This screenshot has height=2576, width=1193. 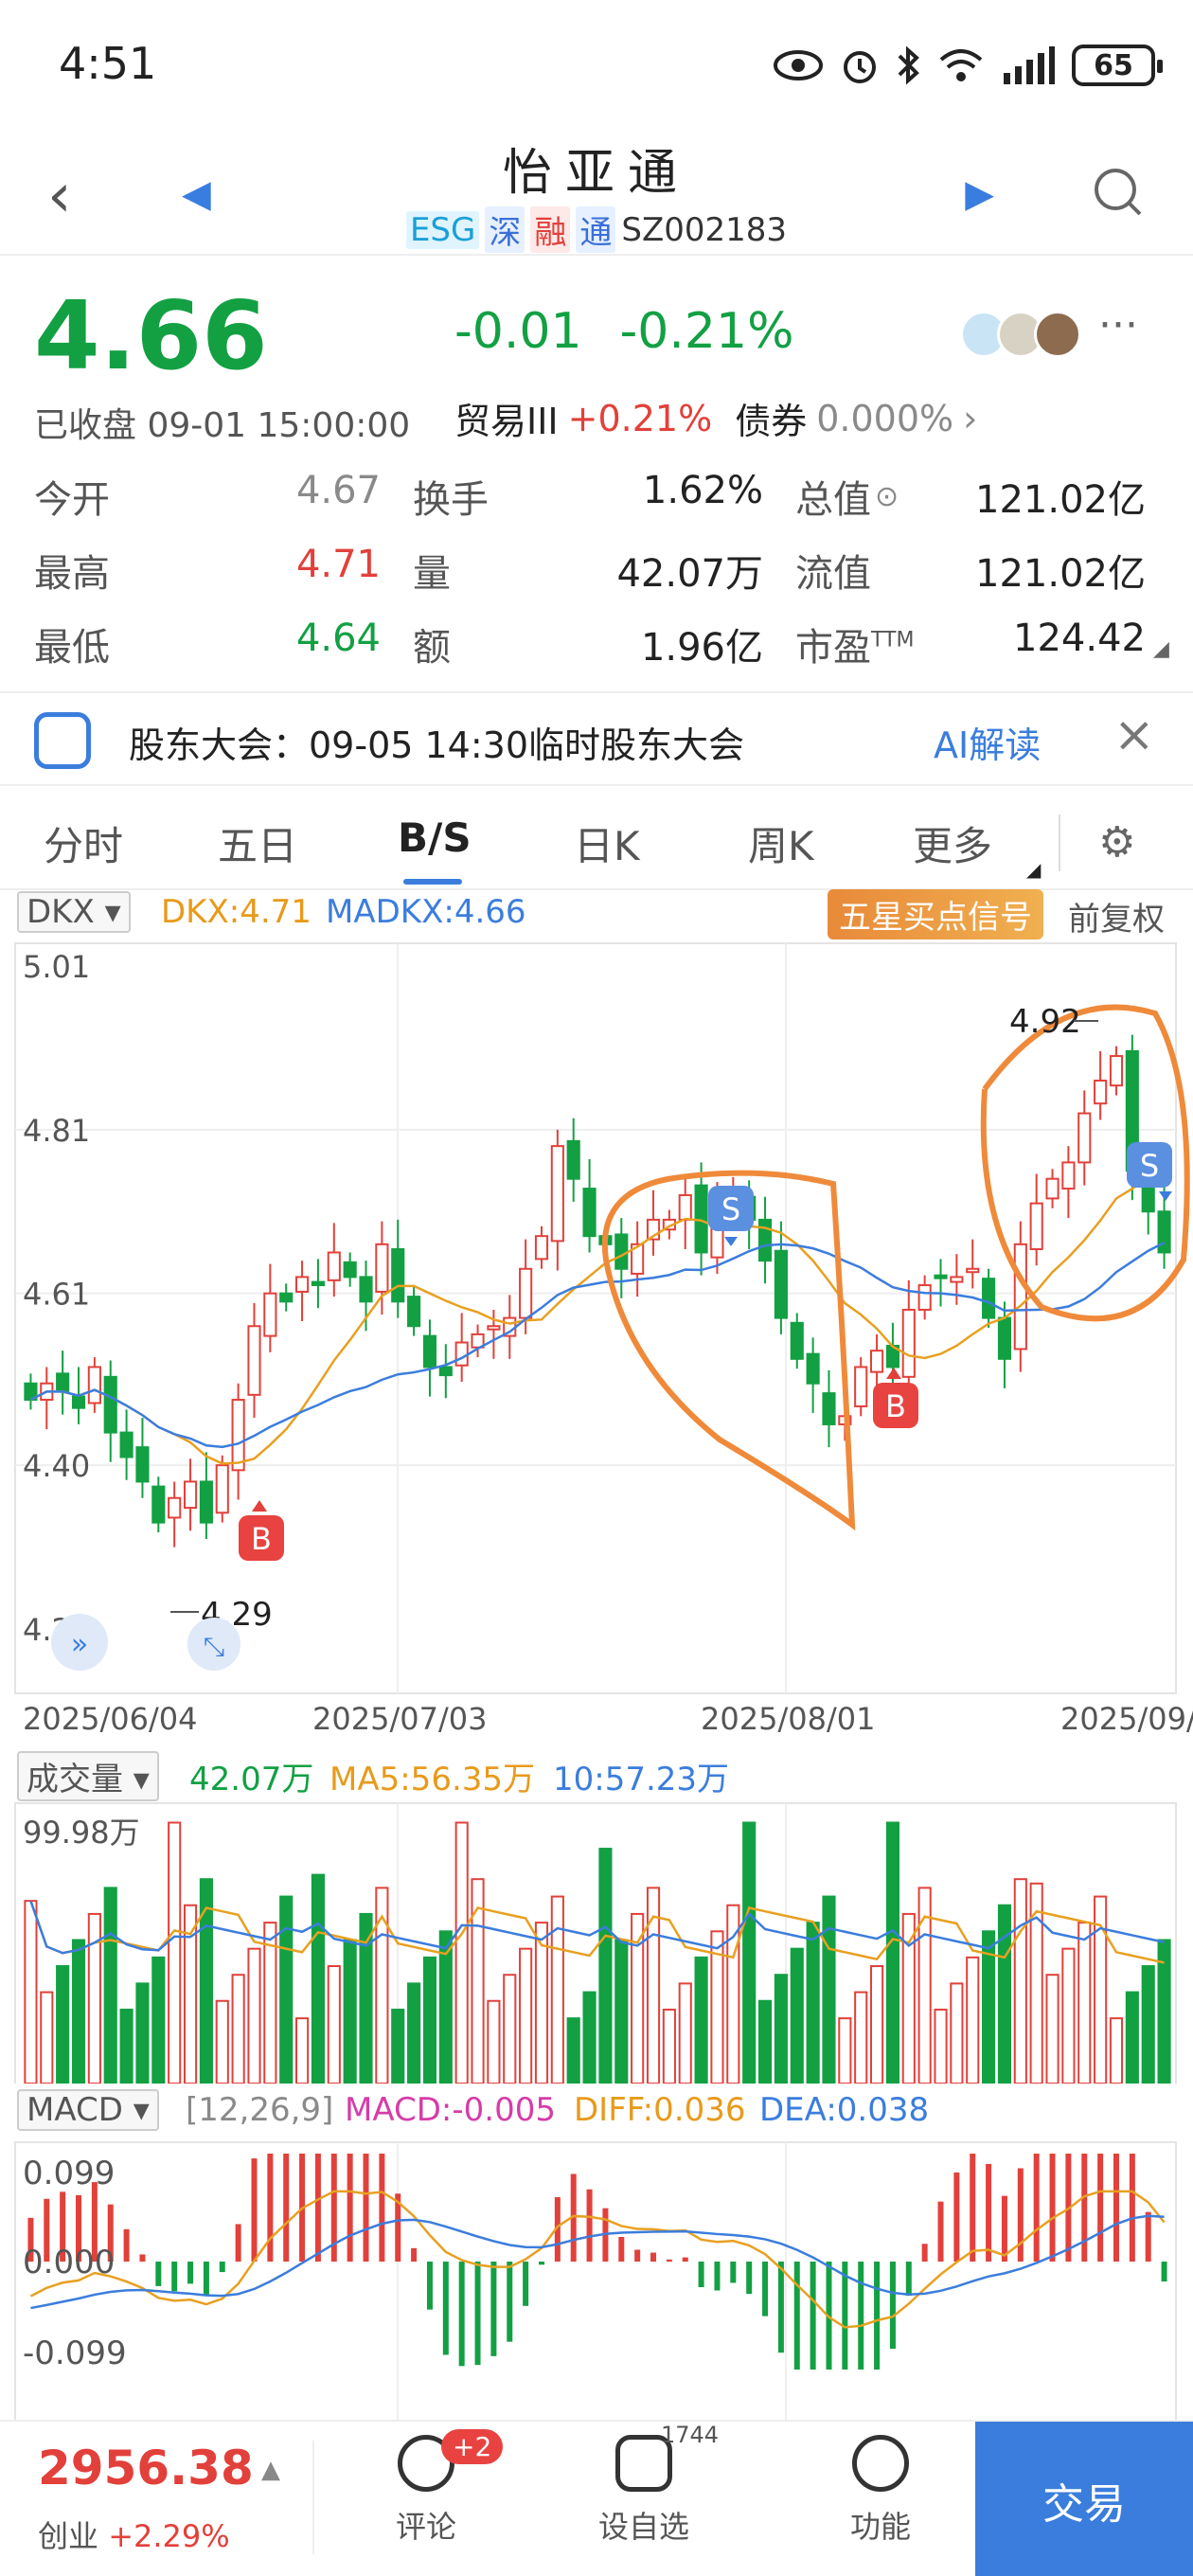 I want to click on expand-corner-icon: ◢, so click(x=1161, y=649).